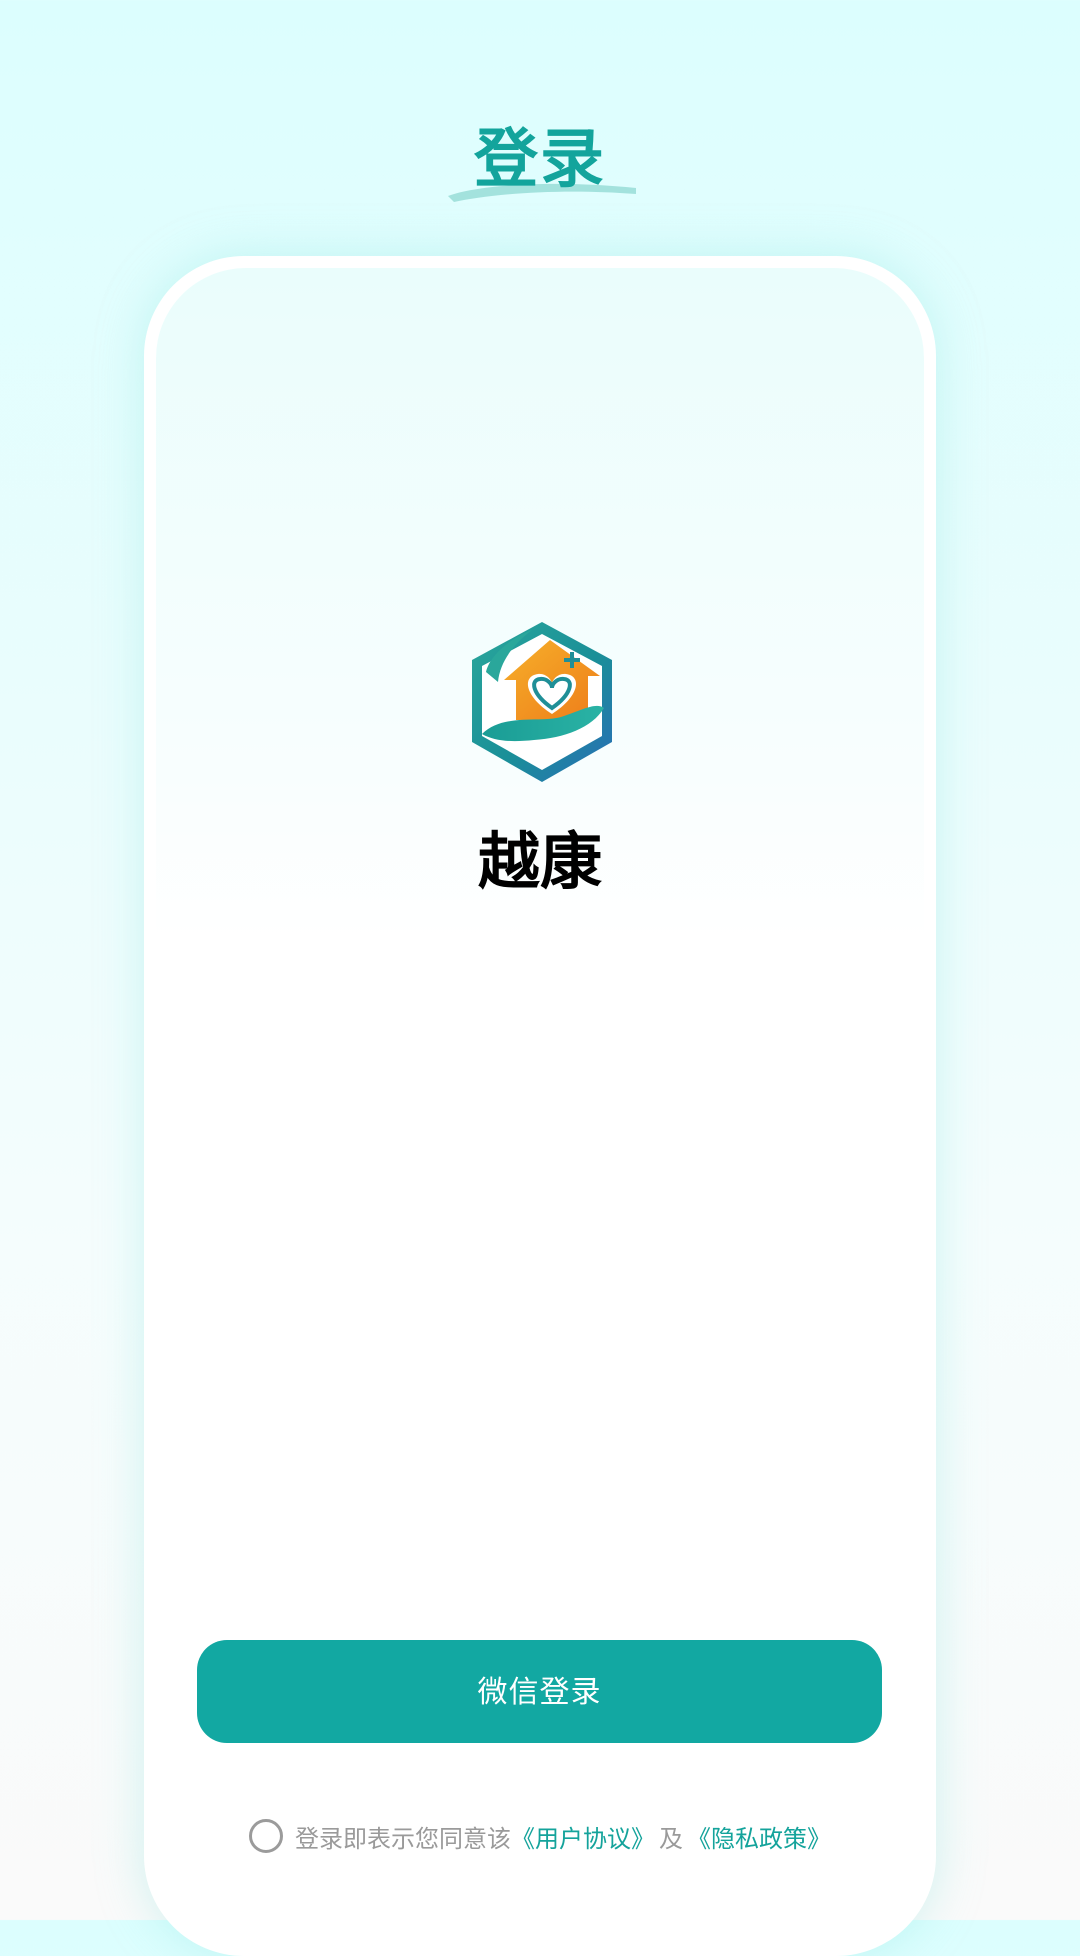  Describe the element at coordinates (539, 1691) in the screenshot. I see `wechat-login-button: 微信登录` at that location.